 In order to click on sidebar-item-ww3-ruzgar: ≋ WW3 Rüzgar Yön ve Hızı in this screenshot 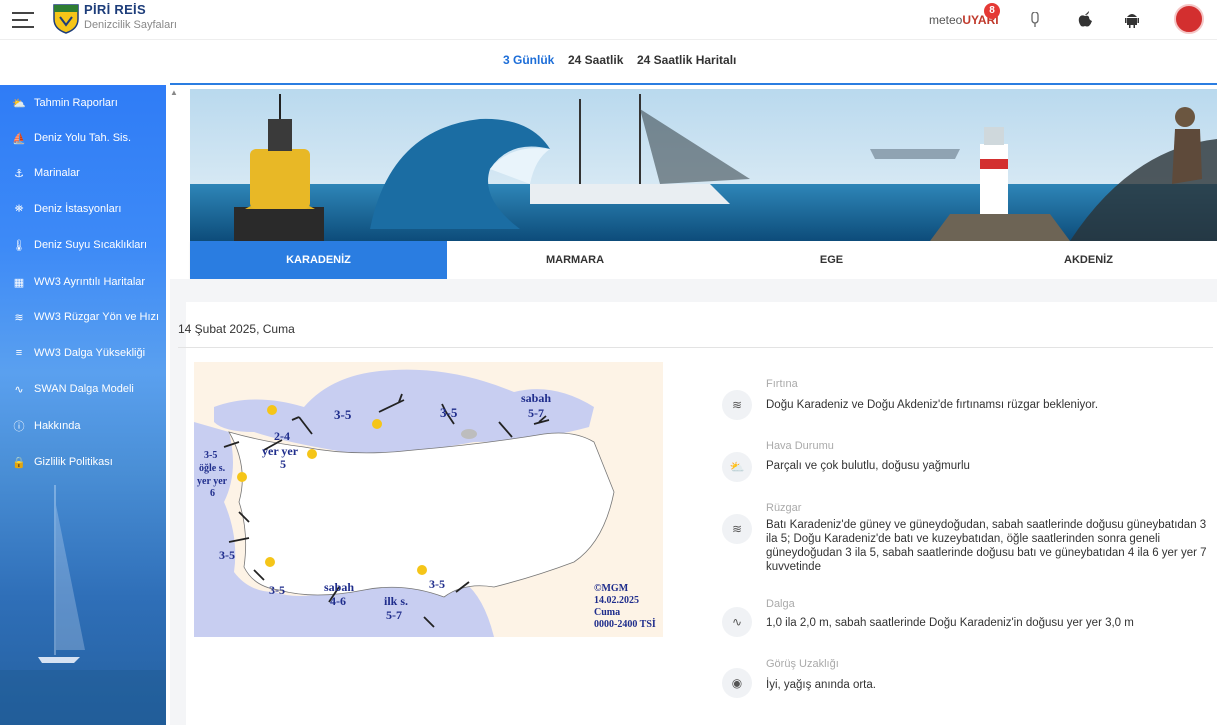, I will do `click(85, 317)`.